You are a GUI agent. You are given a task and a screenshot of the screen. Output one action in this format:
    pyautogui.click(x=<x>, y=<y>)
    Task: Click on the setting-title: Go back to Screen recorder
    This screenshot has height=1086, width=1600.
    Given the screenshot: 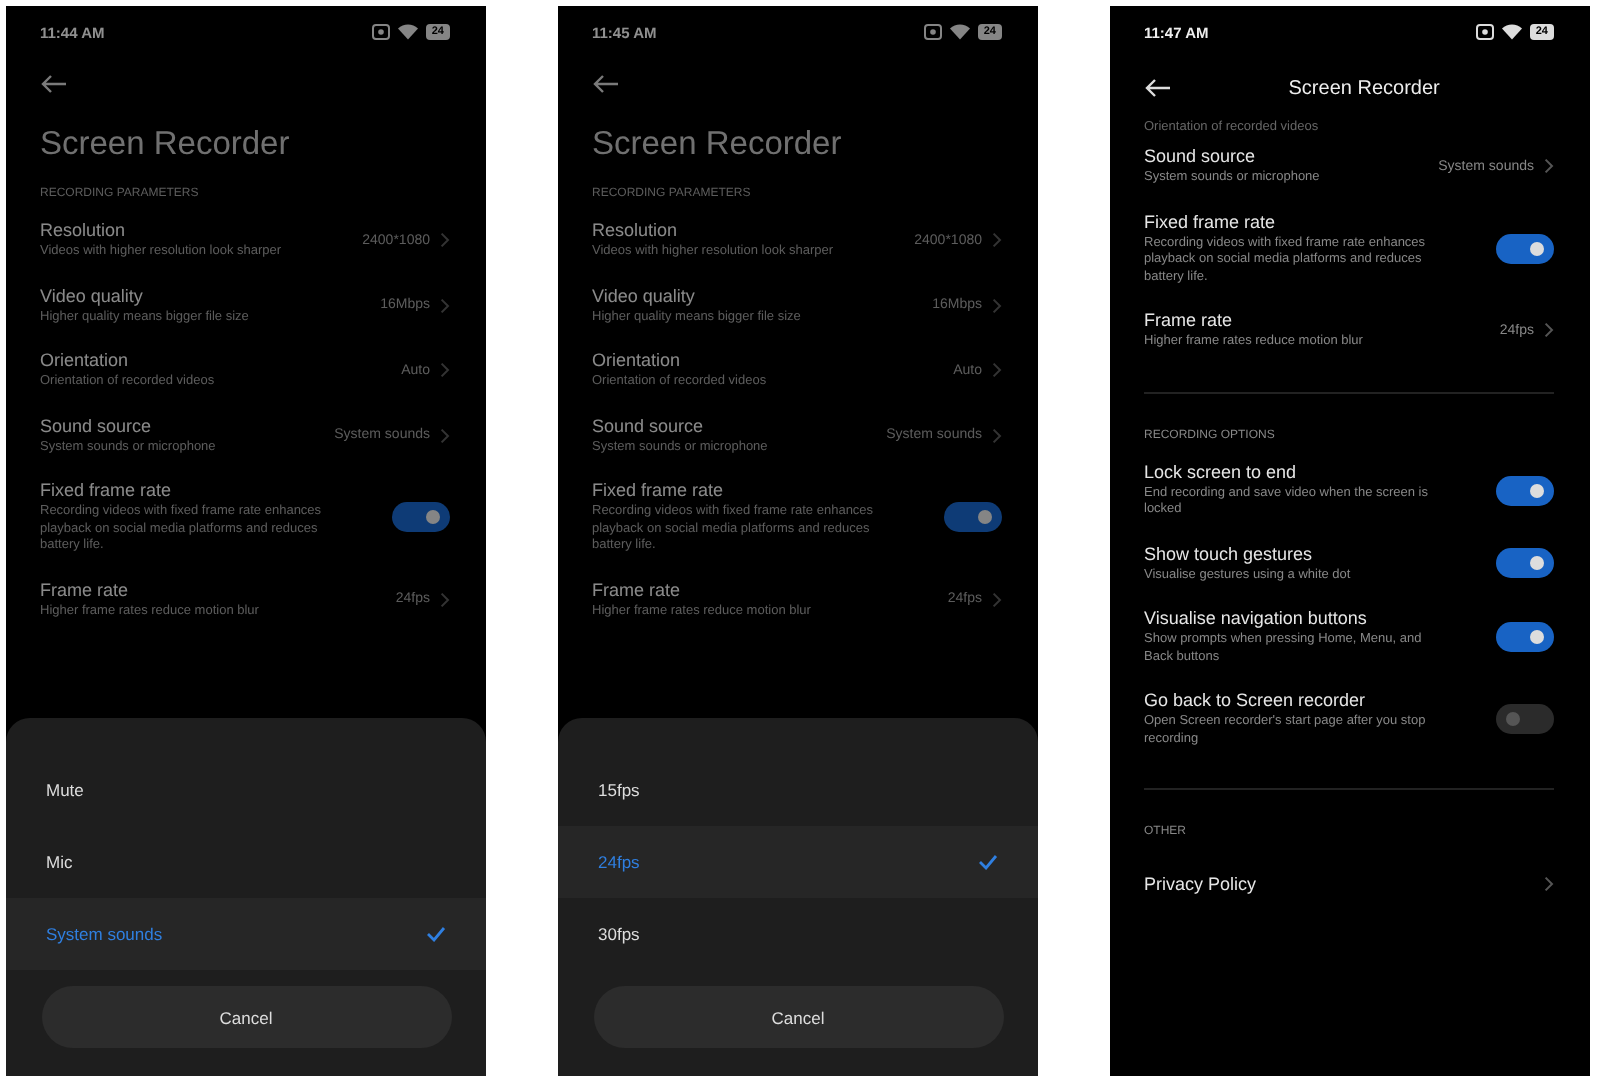 What is the action you would take?
    pyautogui.click(x=1256, y=700)
    